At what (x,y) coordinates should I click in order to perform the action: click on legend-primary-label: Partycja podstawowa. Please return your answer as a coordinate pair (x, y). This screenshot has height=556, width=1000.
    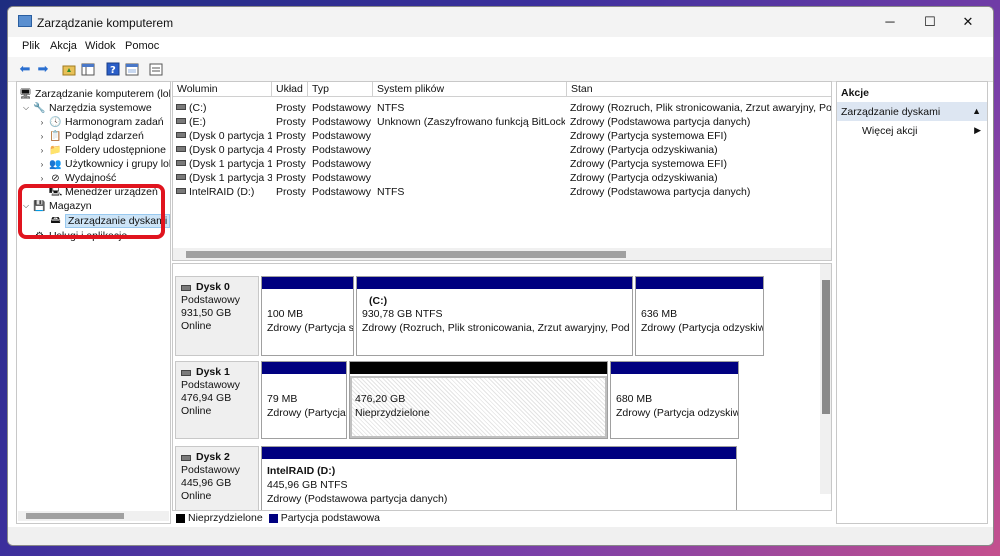
    Looking at the image, I should click on (330, 518).